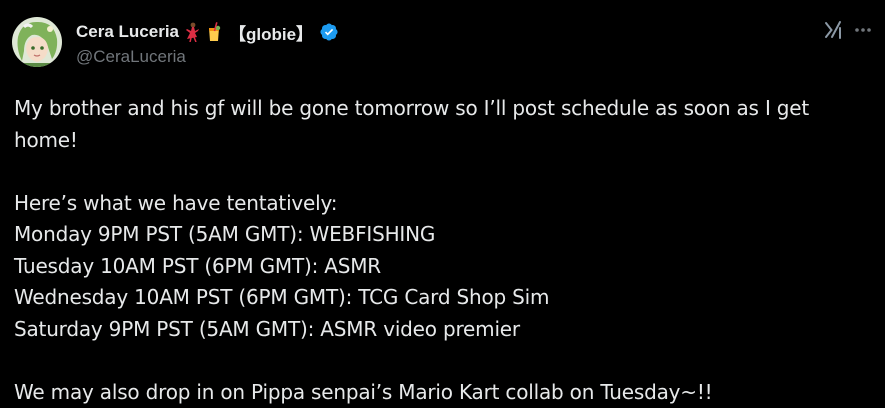 The height and width of the screenshot is (408, 885). I want to click on more-options-icon, so click(863, 30).